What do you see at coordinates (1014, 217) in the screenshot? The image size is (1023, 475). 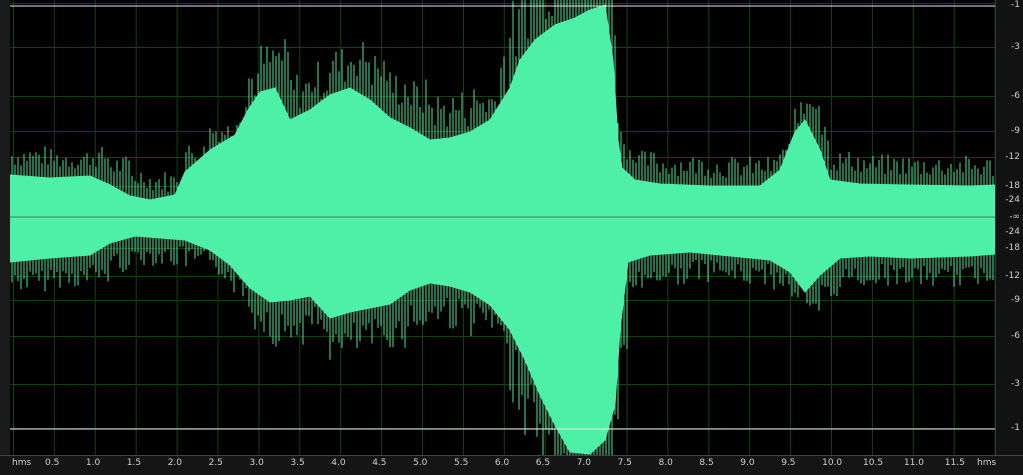 I see `db-tick-label: -∞` at bounding box center [1014, 217].